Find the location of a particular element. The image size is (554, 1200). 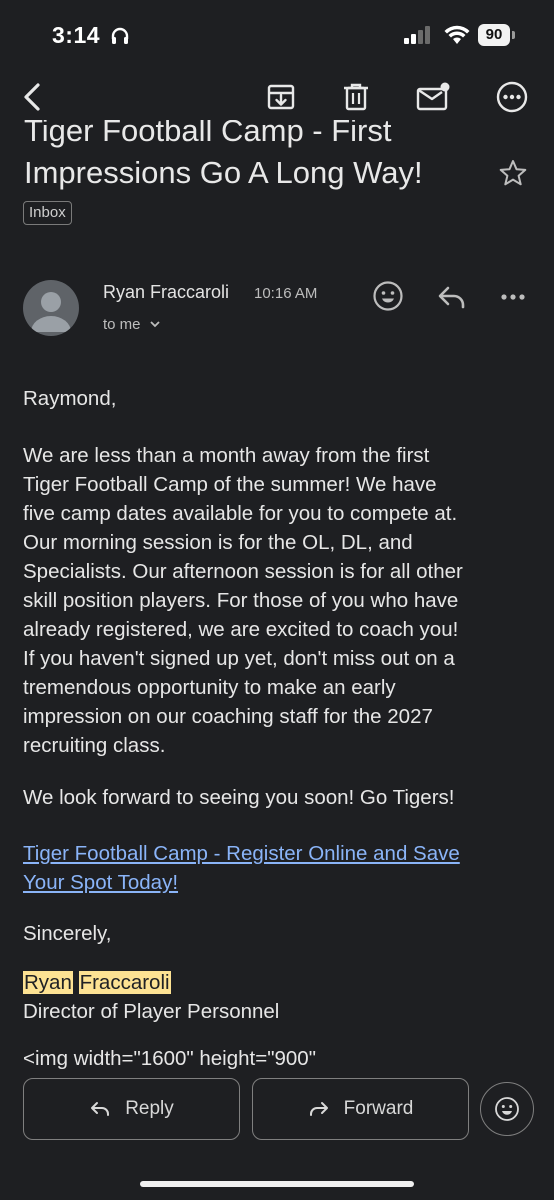

person-icon is located at coordinates (51, 312).